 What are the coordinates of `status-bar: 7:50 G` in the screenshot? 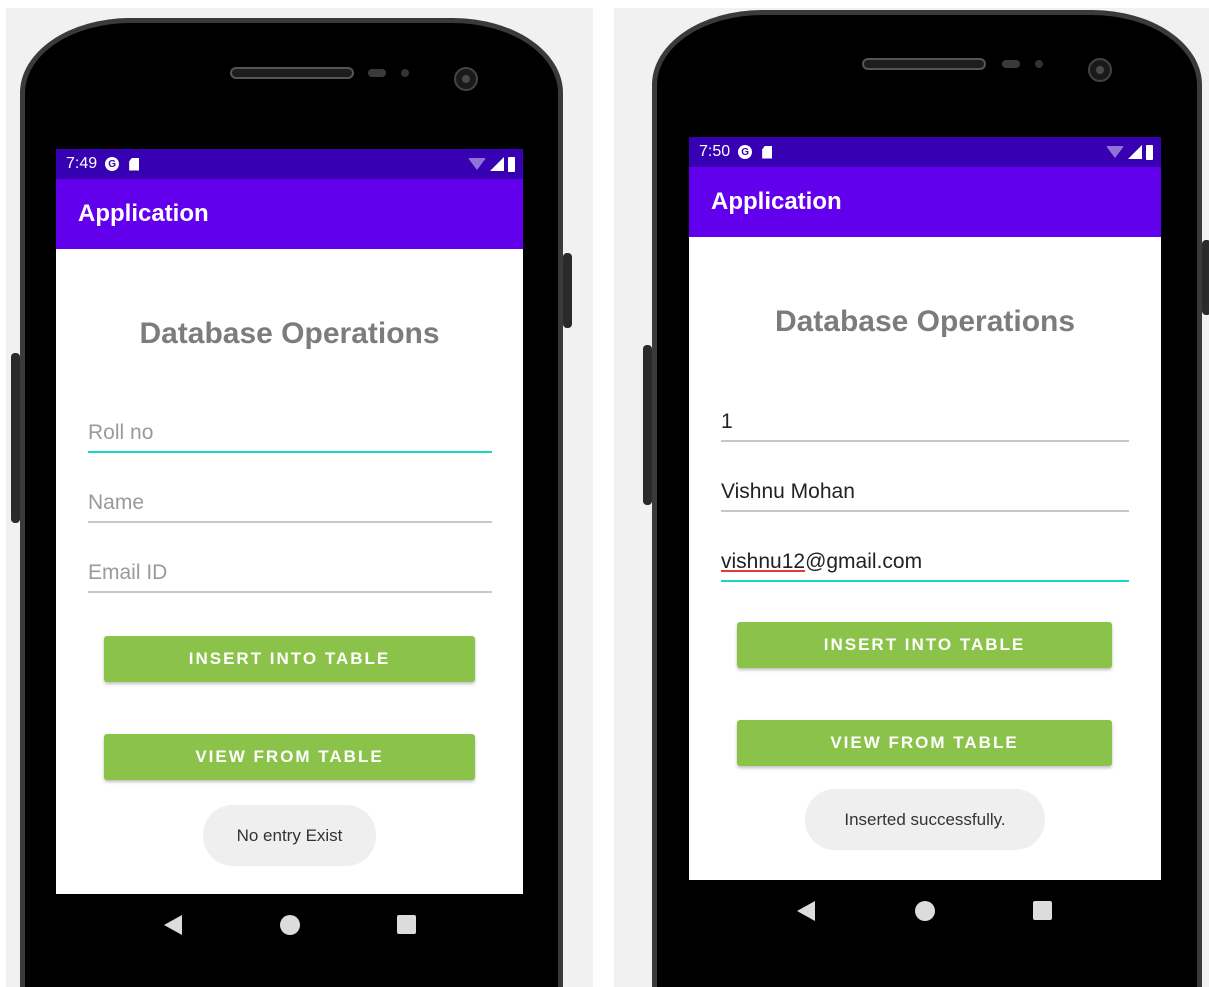 It's located at (925, 152).